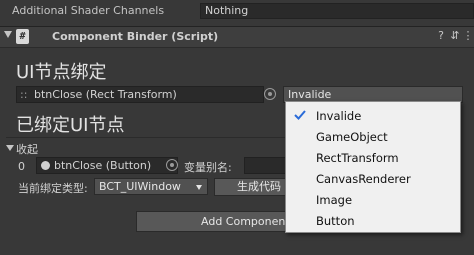 The height and width of the screenshot is (255, 474). Describe the element at coordinates (10, 148) in the screenshot. I see `collapse-arrow-icon` at that location.